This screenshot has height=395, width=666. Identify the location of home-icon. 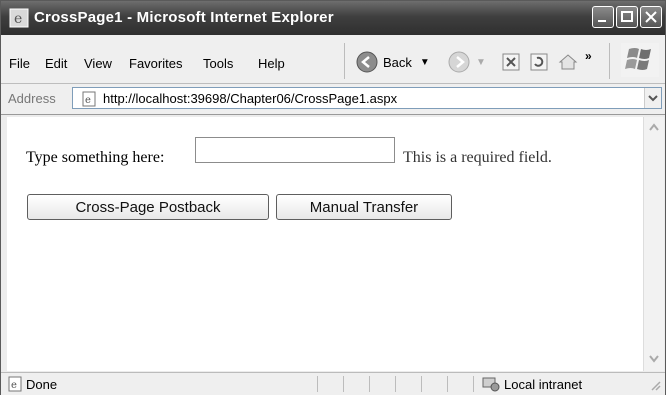
(568, 62).